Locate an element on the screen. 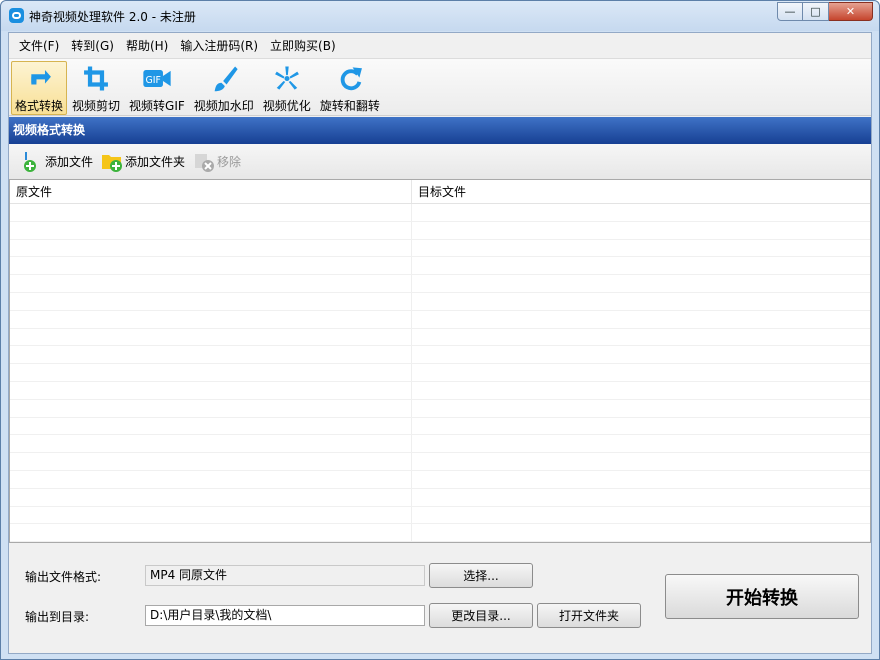 The width and height of the screenshot is (880, 660). minimize-icon: — is located at coordinates (790, 11).